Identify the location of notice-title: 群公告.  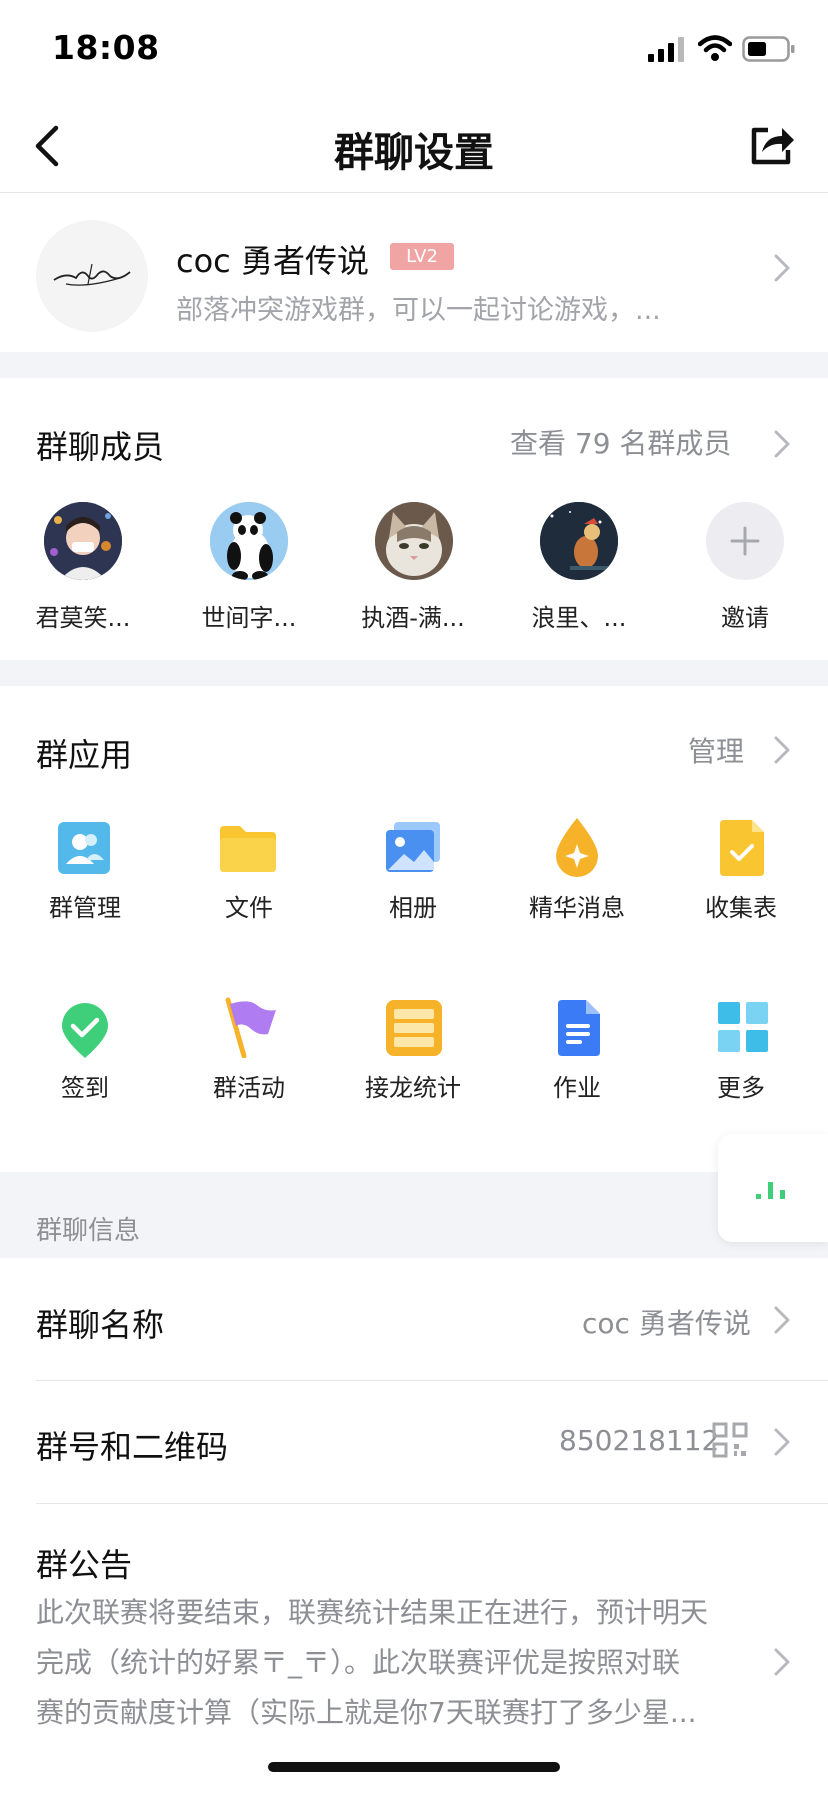
(84, 1565).